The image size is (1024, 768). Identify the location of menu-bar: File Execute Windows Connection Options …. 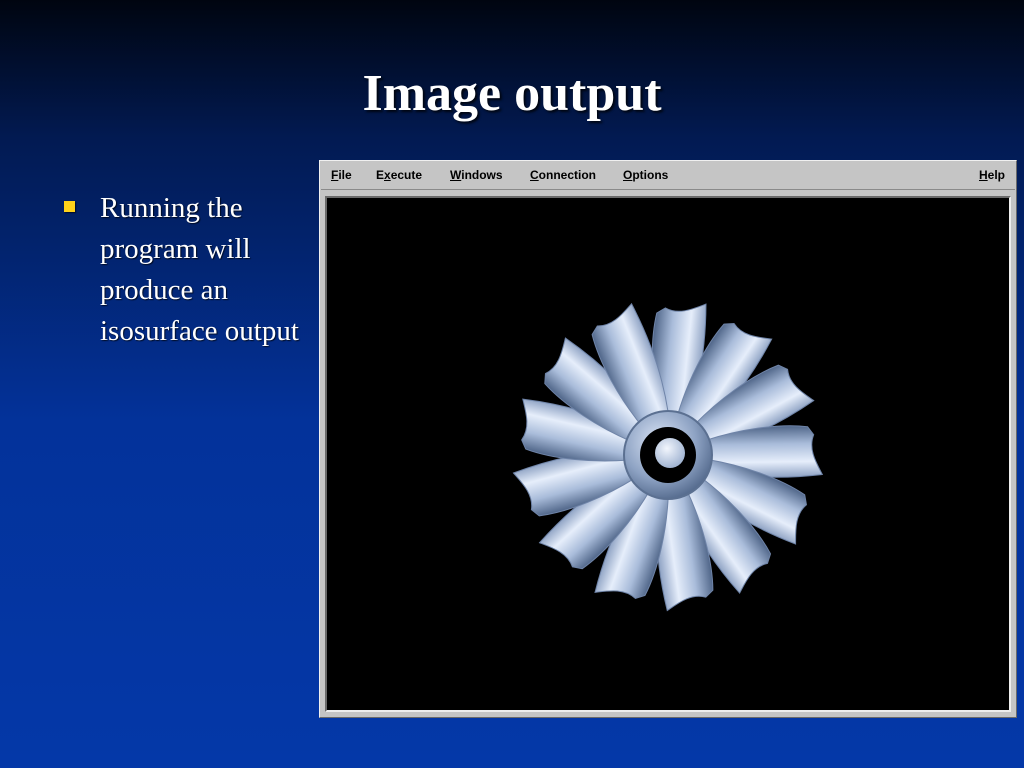
(668, 176).